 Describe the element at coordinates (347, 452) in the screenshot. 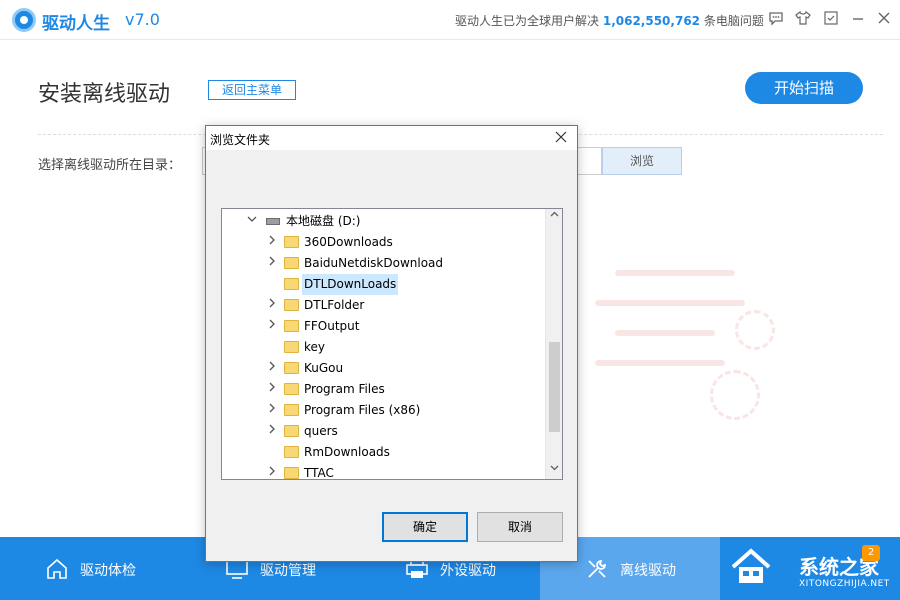

I see `folder-label: RmDownloads` at that location.